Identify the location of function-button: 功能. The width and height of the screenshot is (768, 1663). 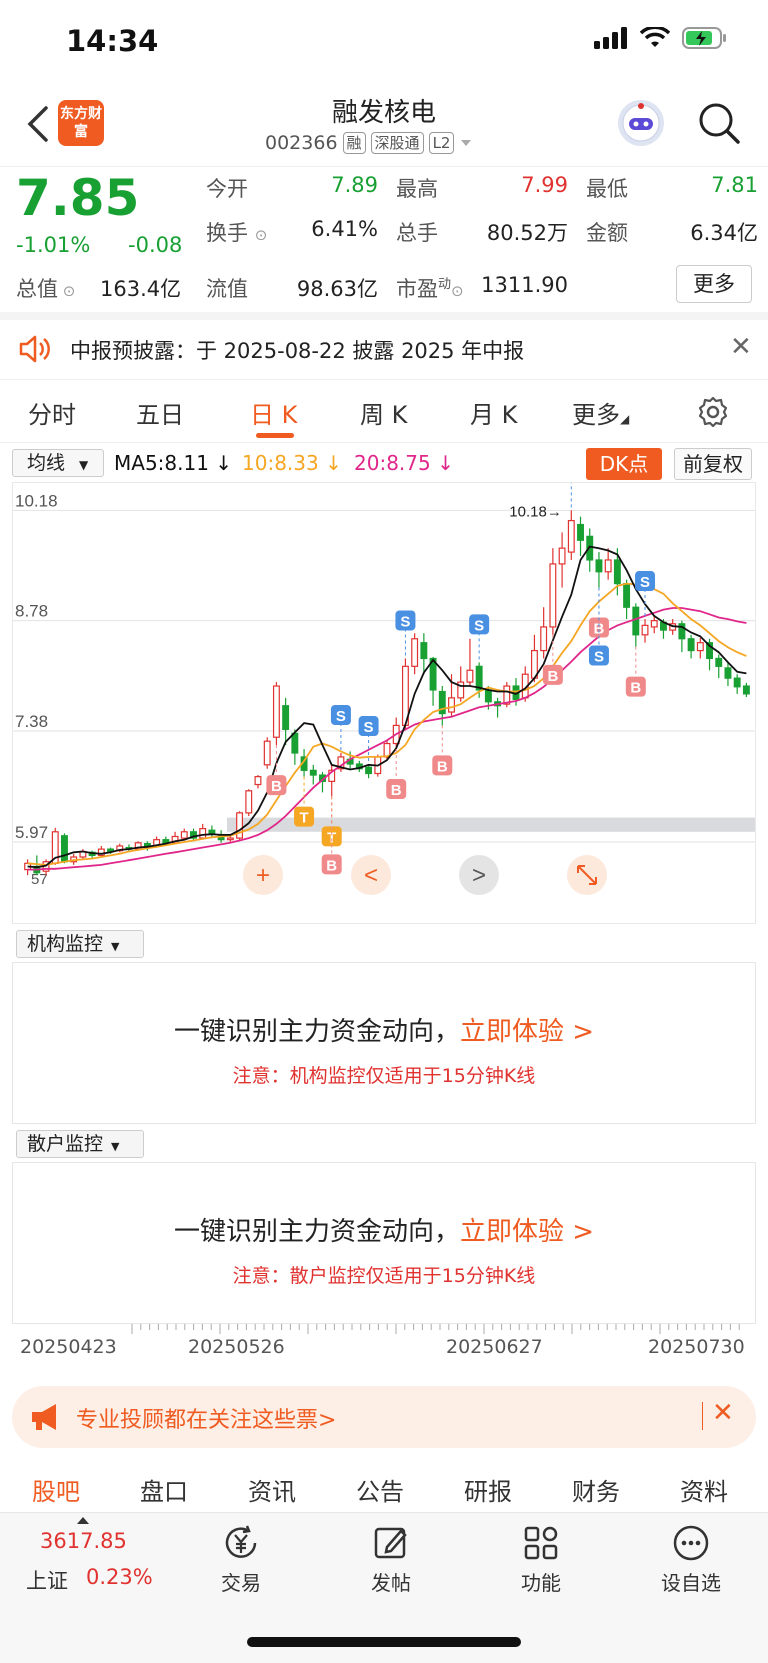
(541, 1558).